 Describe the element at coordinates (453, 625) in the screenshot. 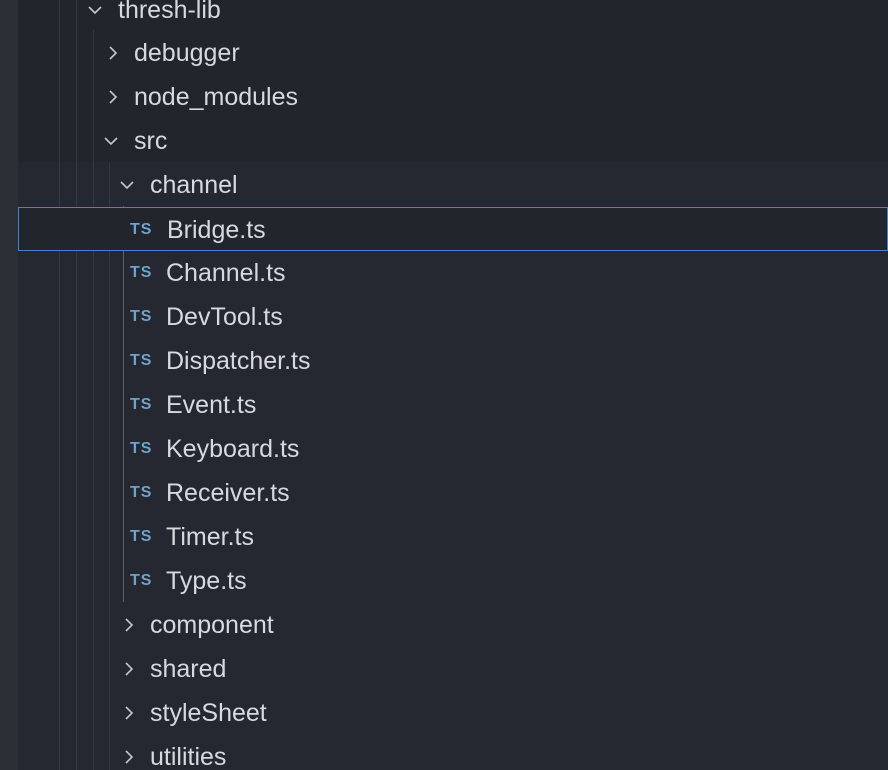

I see `tree-folder-component: component` at that location.